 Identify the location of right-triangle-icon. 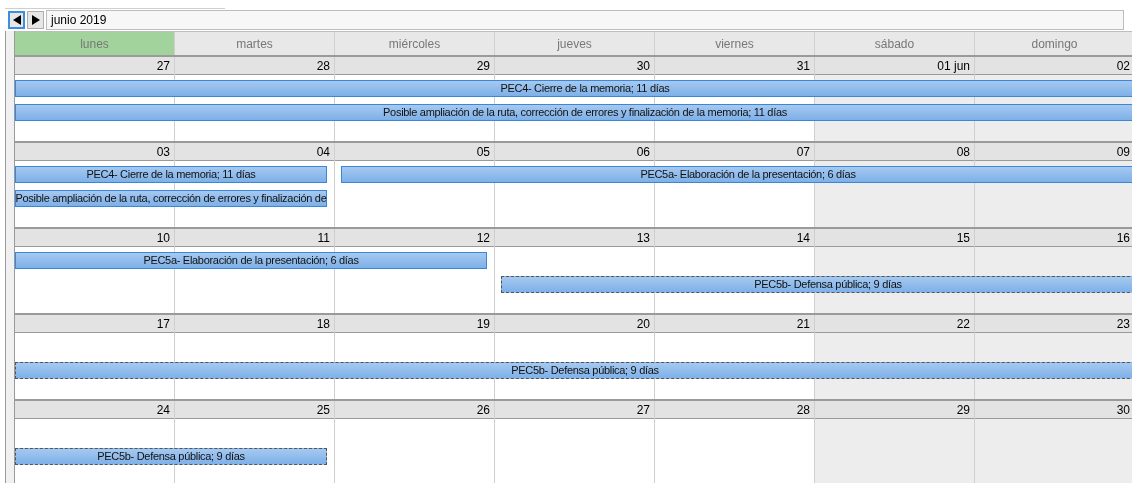
(35, 20).